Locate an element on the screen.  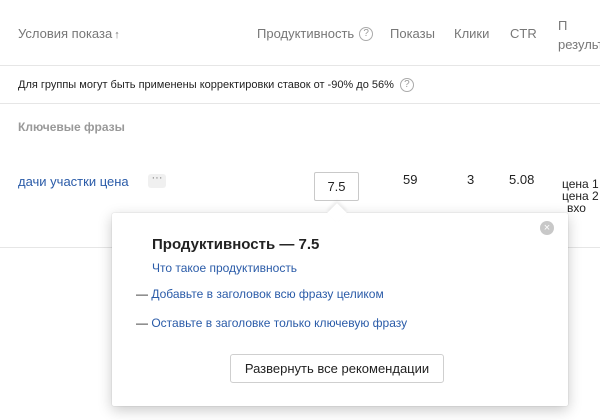
column-header-result-line1: П is located at coordinates (563, 25).